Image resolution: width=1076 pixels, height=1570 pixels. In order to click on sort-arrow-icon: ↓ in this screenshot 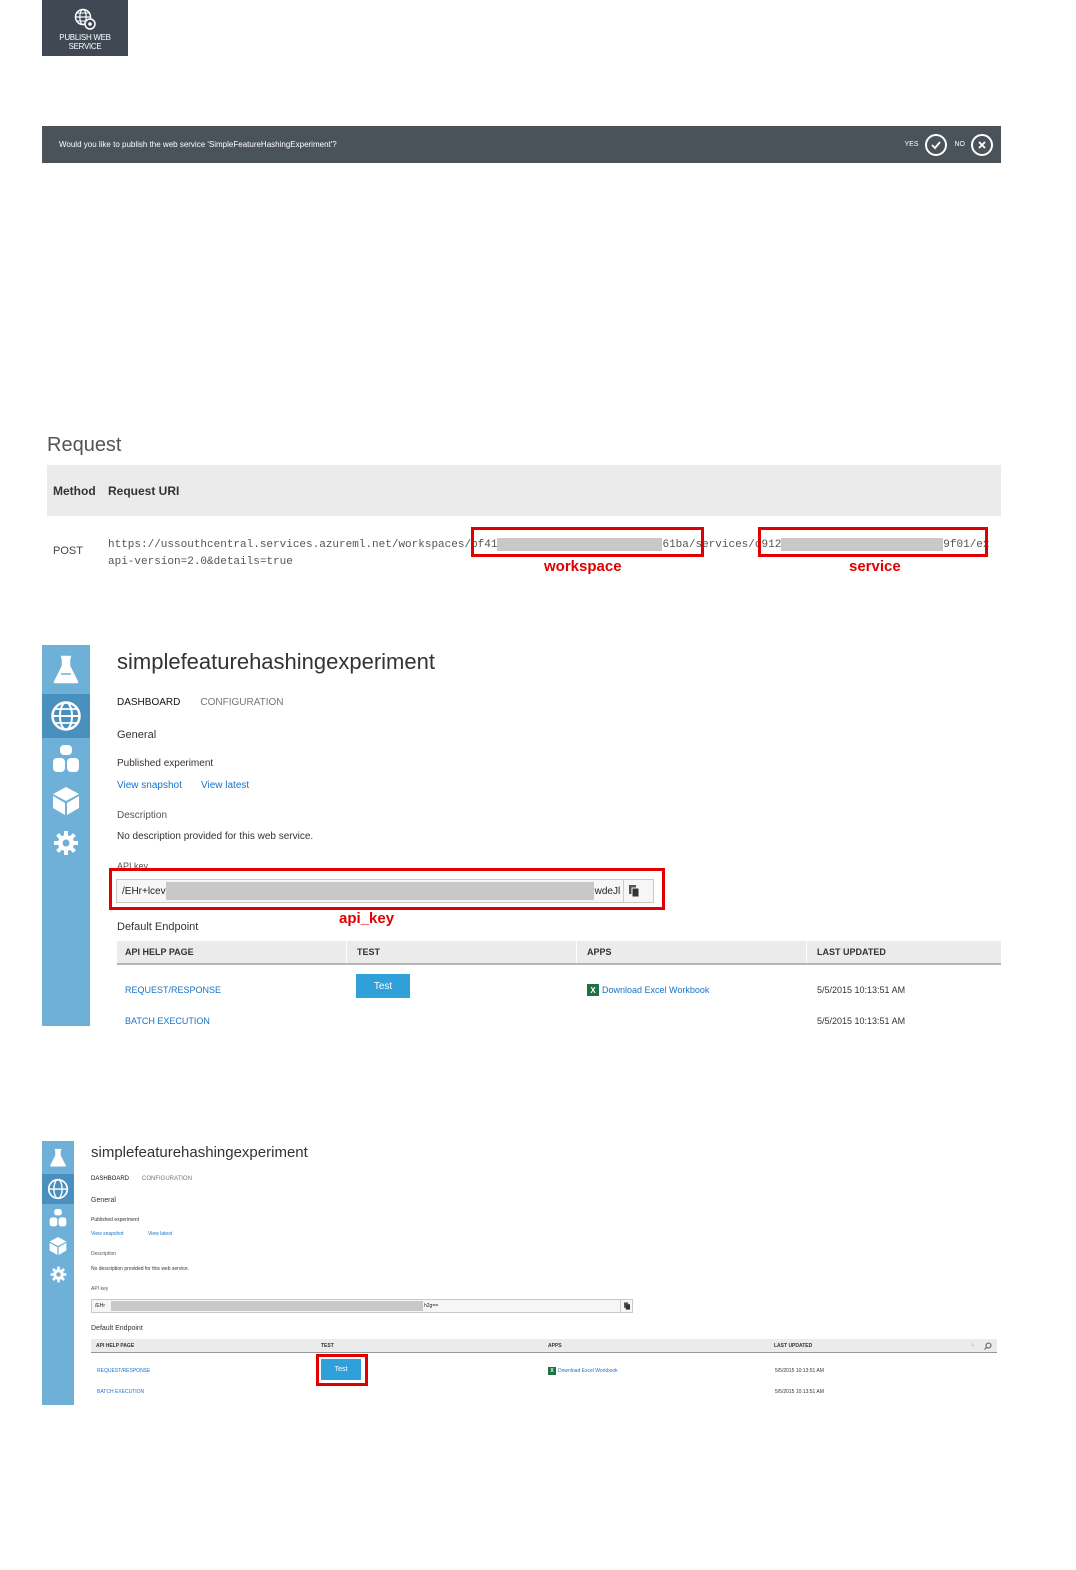, I will do `click(973, 1344)`.